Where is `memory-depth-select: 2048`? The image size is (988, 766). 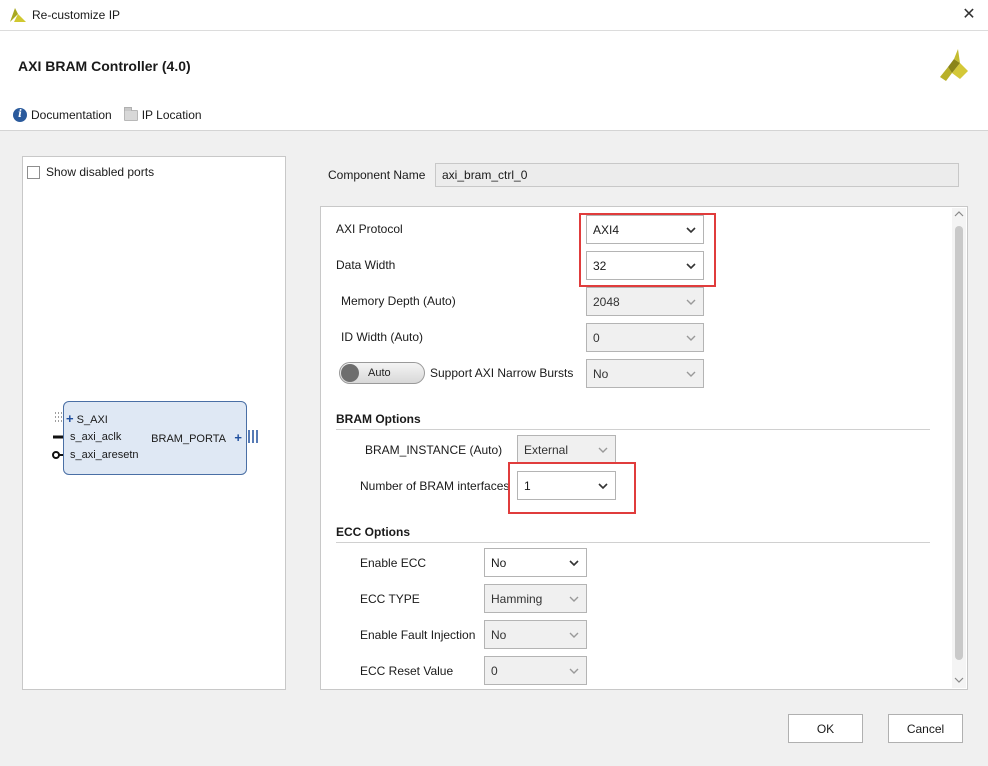
memory-depth-select: 2048 is located at coordinates (645, 301).